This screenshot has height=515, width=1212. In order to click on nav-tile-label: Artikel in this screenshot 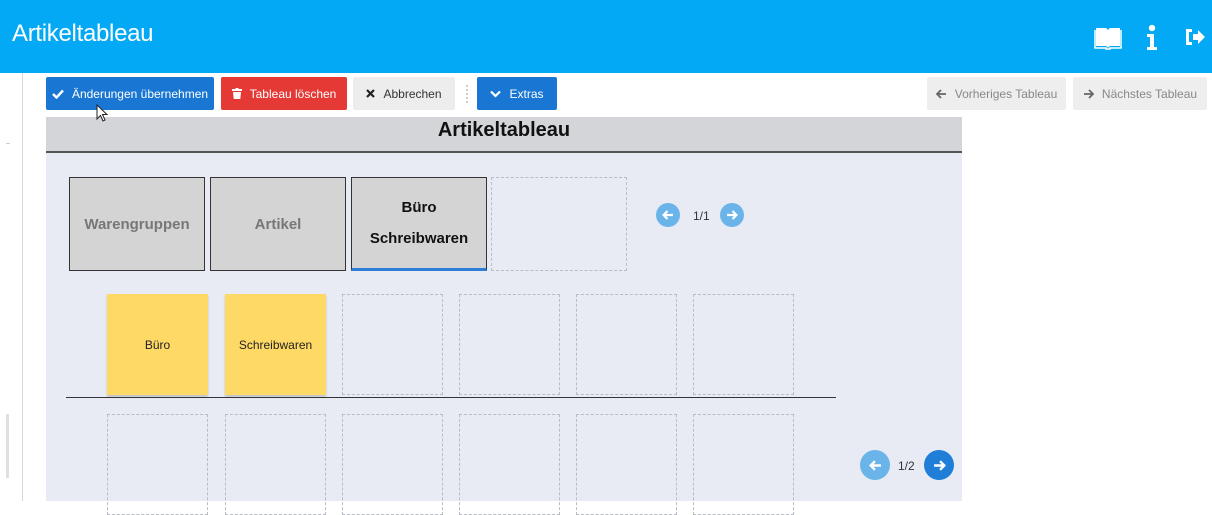, I will do `click(278, 224)`.